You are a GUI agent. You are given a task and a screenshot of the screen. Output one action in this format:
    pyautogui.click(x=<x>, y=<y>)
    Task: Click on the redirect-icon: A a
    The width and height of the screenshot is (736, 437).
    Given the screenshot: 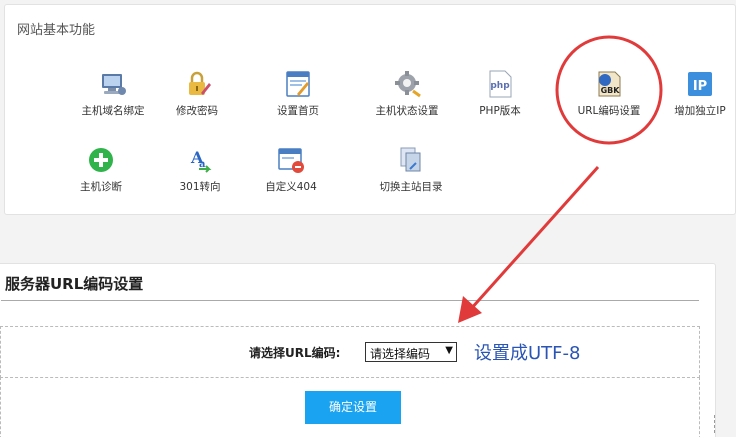 What is the action you would take?
    pyautogui.click(x=201, y=160)
    